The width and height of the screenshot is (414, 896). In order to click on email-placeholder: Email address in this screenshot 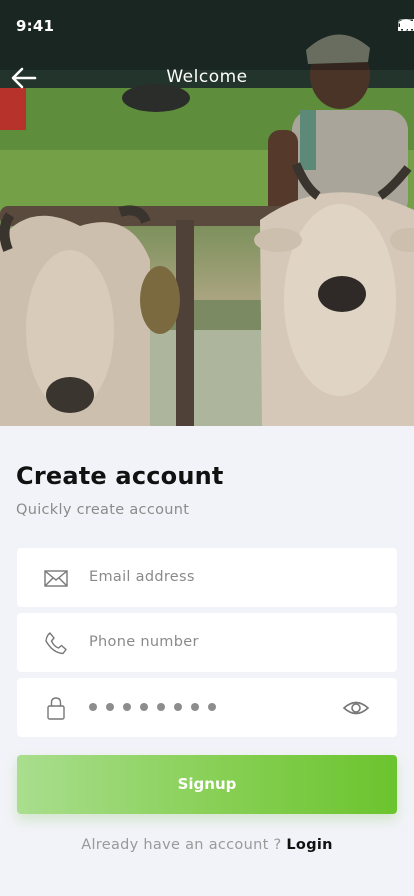, I will do `click(142, 577)`.